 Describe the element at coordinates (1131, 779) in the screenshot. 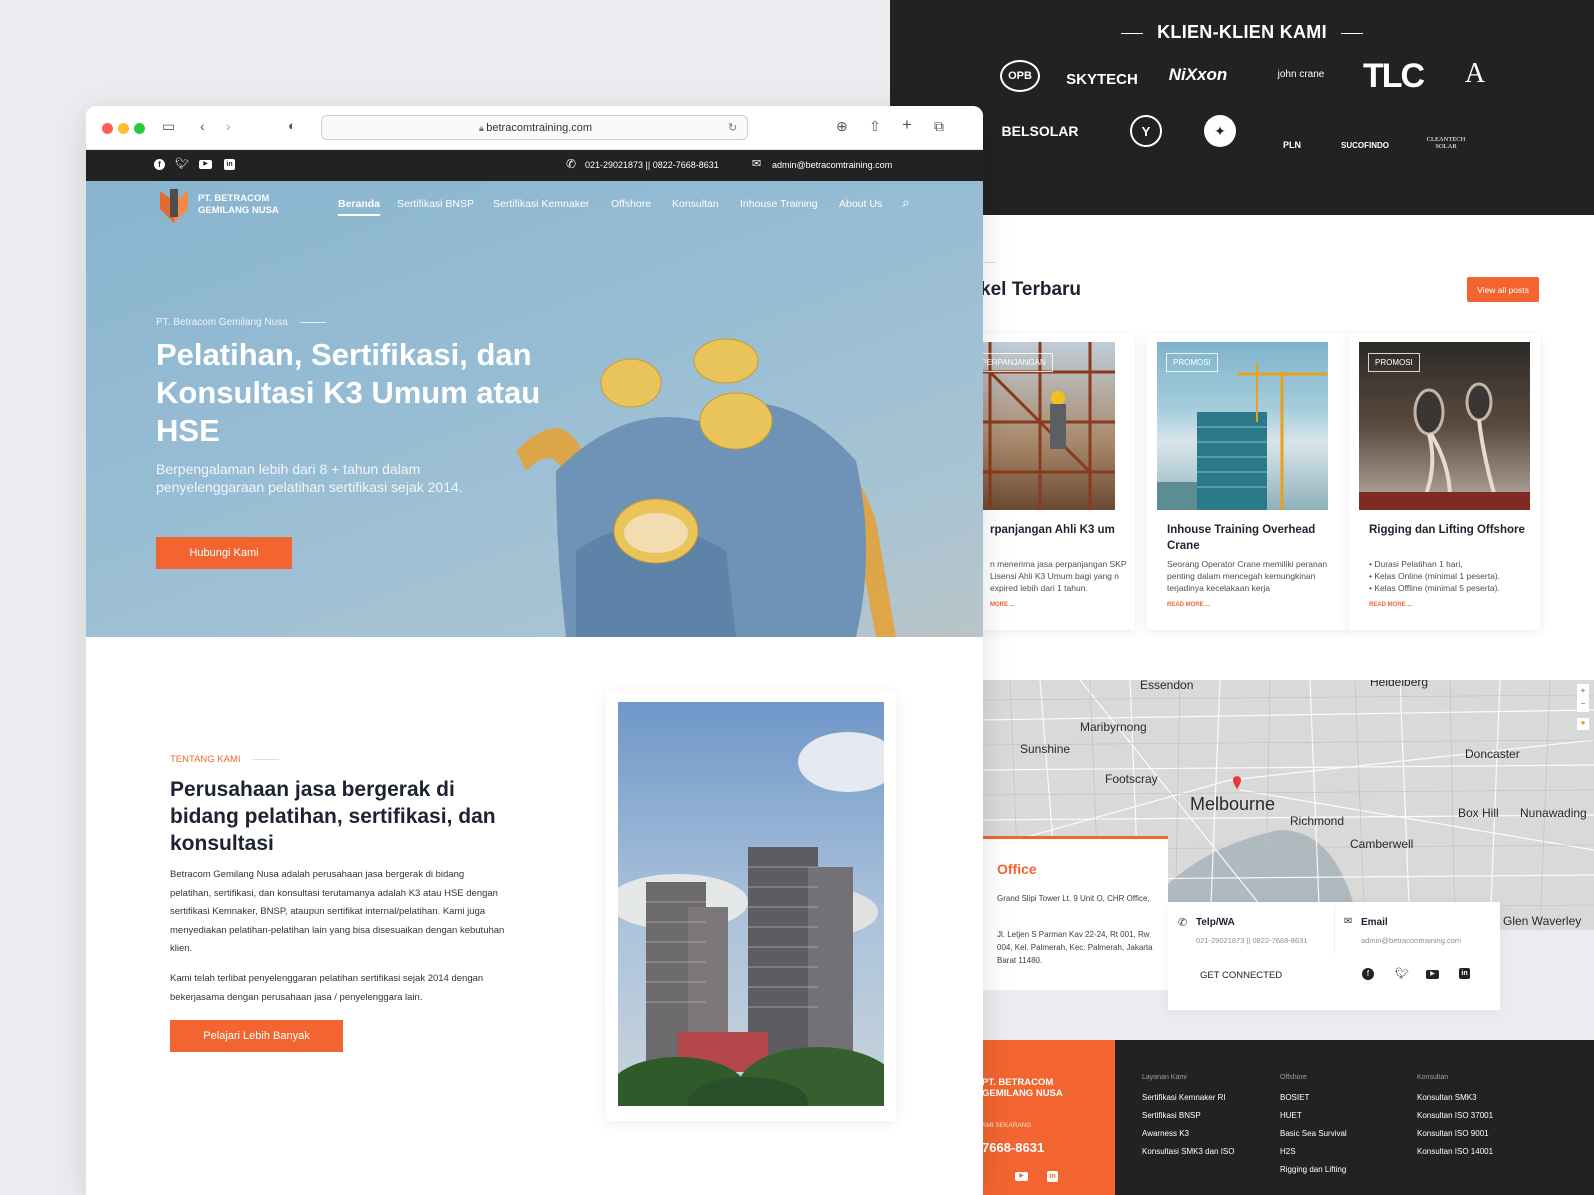

I see `map-label: Footscray` at that location.